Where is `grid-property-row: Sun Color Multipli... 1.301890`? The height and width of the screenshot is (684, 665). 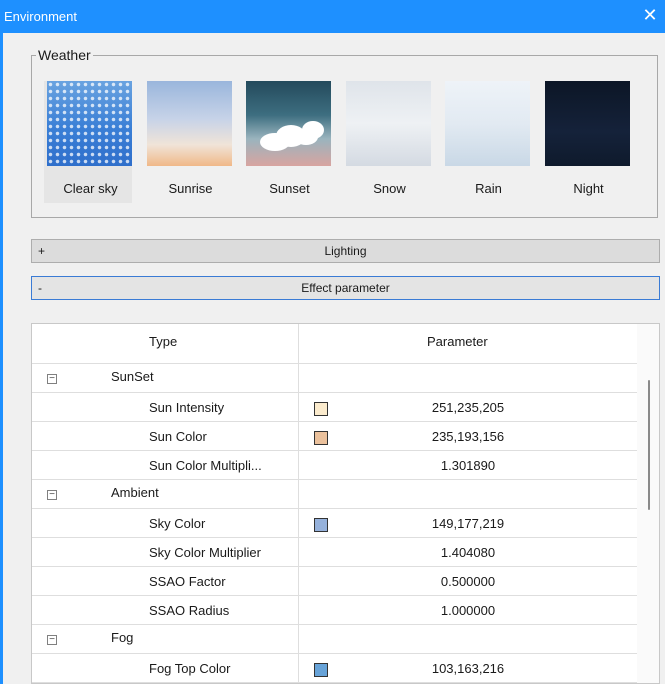
grid-property-row: Sun Color Multipli... 1.301890 is located at coordinates (334, 465).